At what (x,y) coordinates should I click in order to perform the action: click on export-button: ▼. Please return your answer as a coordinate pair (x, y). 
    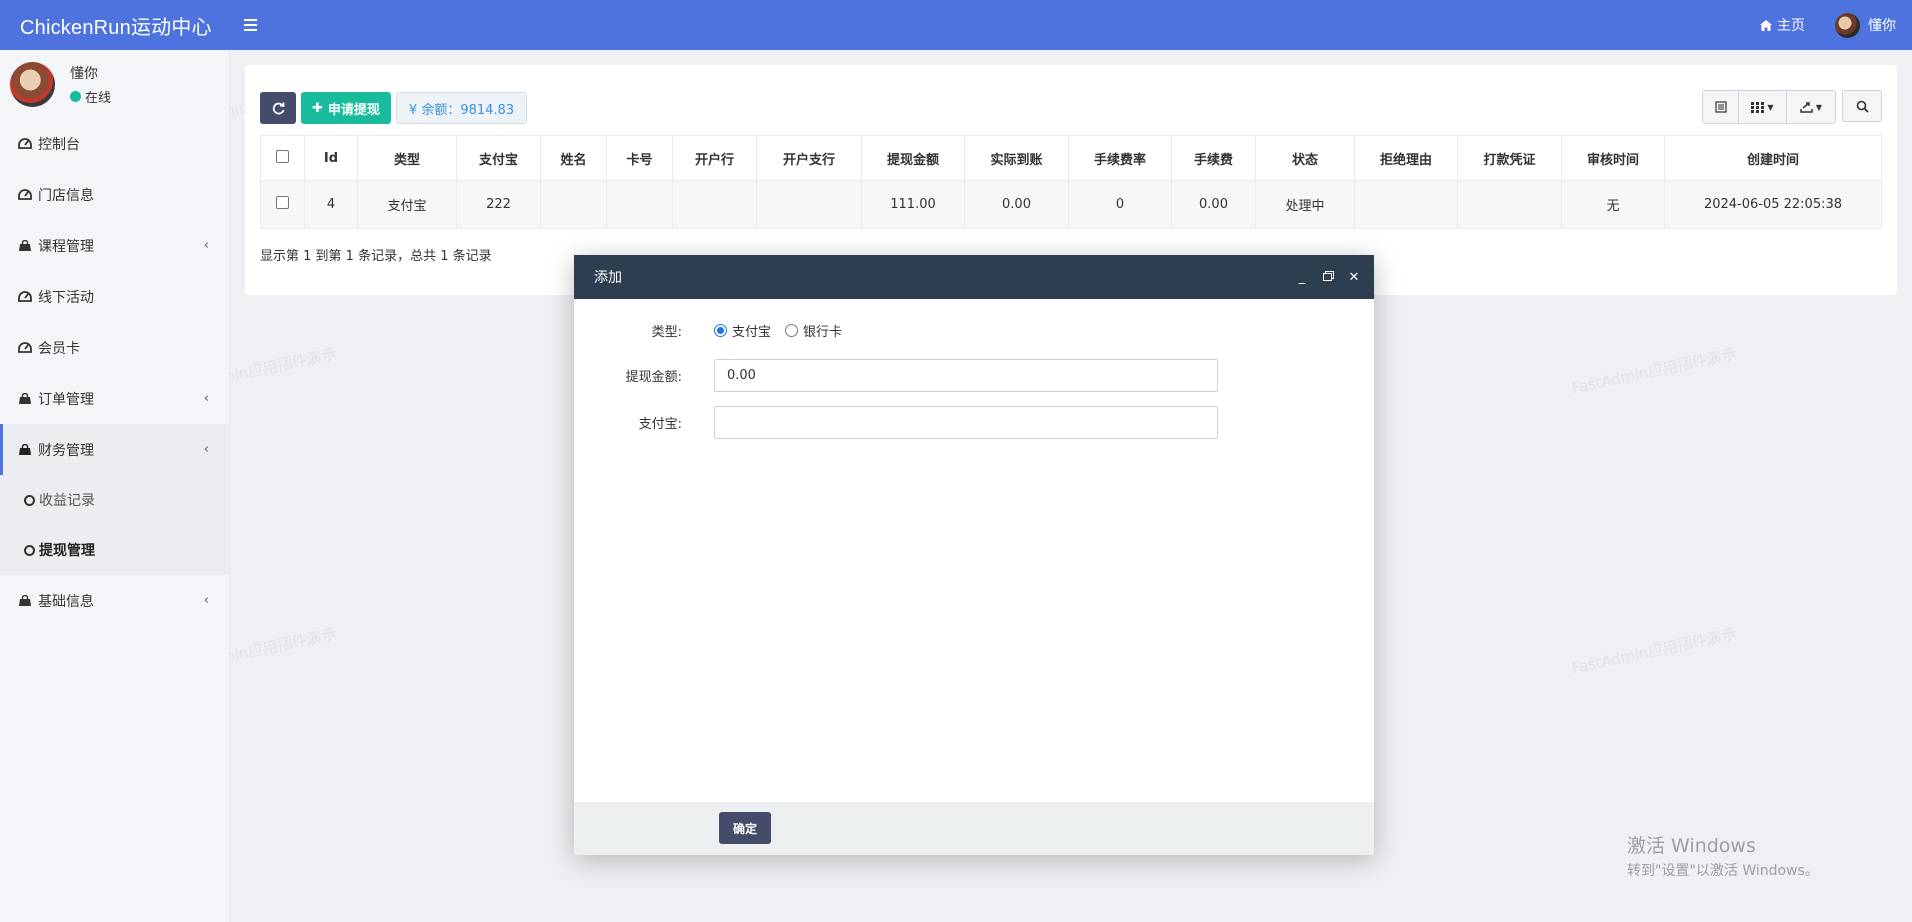
    Looking at the image, I should click on (1811, 107).